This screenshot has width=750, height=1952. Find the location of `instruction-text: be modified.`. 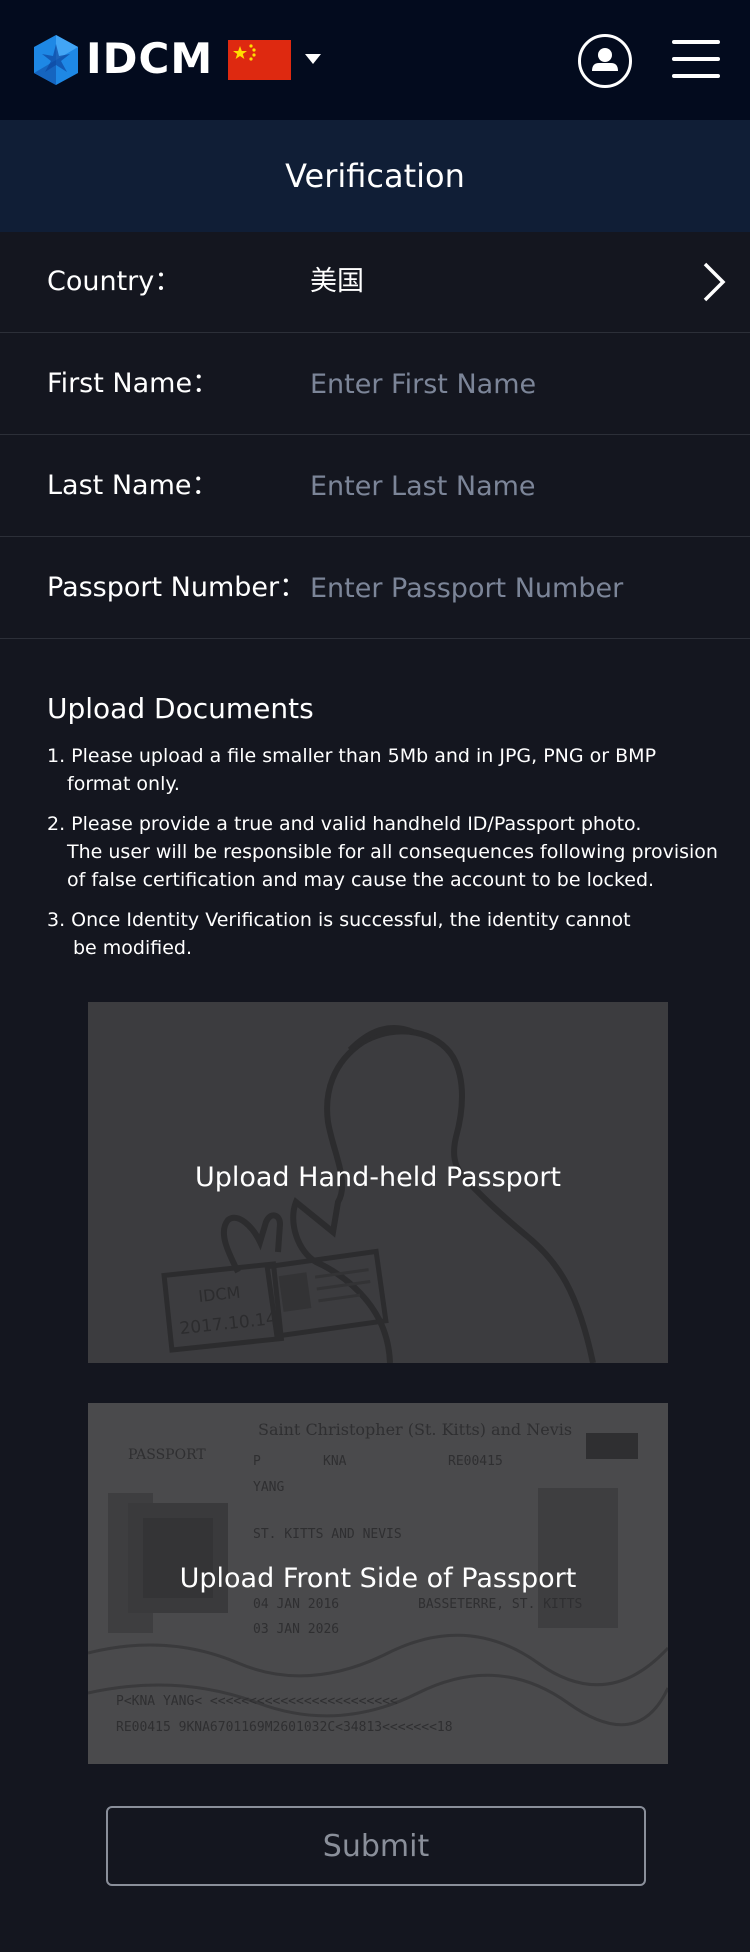

instruction-text: be modified. is located at coordinates (133, 948).